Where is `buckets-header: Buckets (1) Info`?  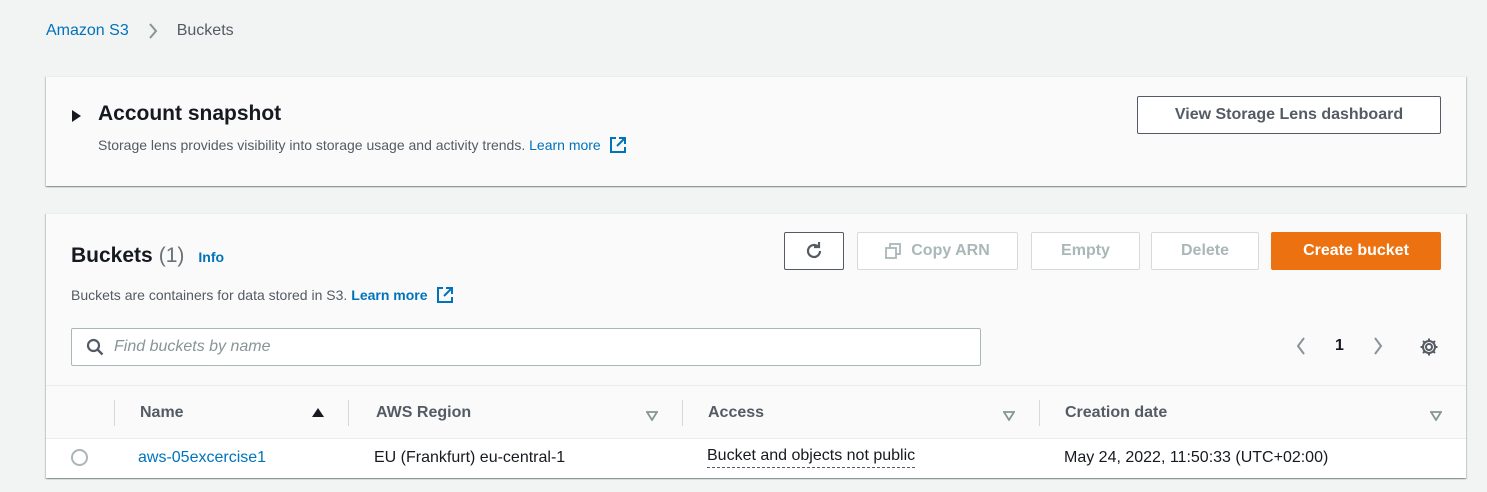 buckets-header: Buckets (1) Info is located at coordinates (147, 256).